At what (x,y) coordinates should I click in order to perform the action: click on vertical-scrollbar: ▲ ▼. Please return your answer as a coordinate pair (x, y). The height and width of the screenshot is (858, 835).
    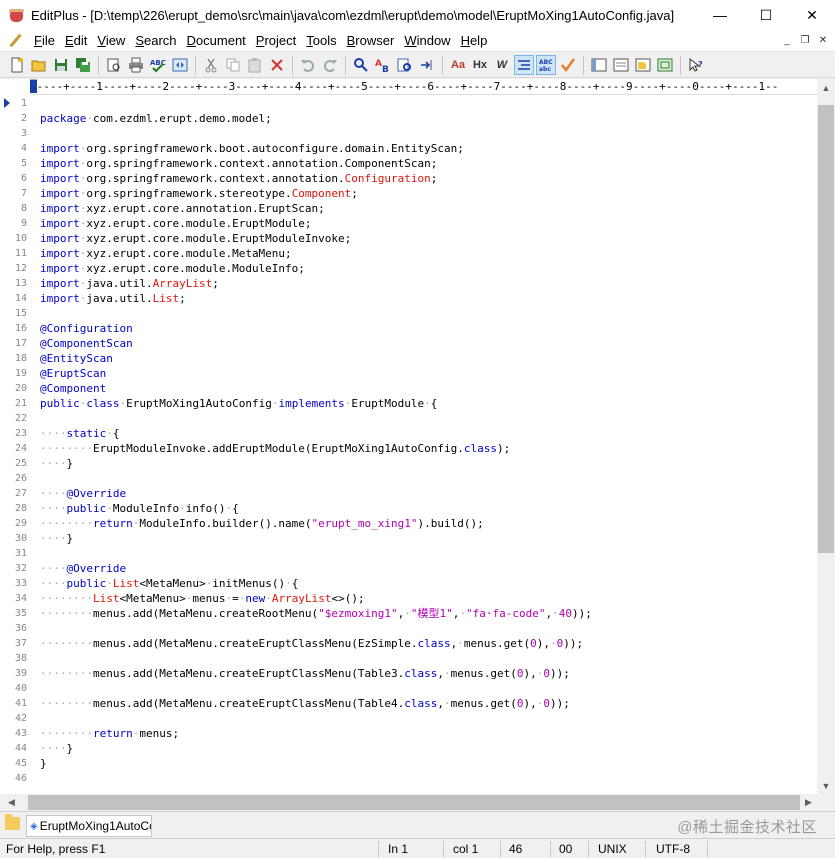
    Looking at the image, I should click on (826, 436).